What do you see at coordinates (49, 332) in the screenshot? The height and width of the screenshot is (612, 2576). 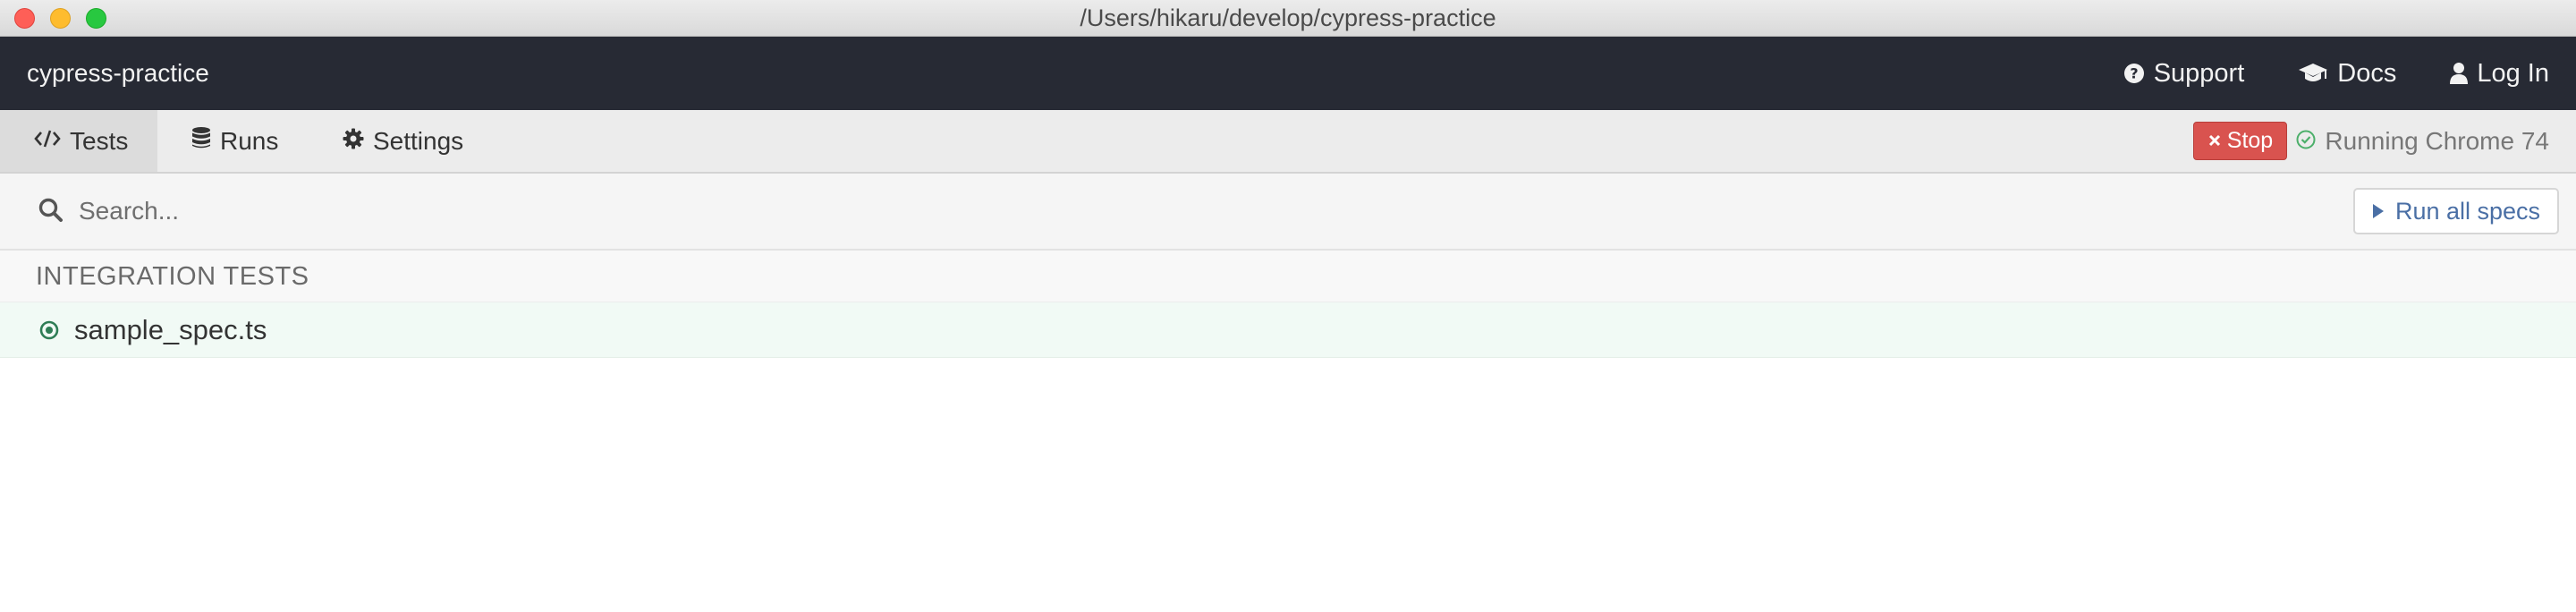 I see `dot-circle-icon` at bounding box center [49, 332].